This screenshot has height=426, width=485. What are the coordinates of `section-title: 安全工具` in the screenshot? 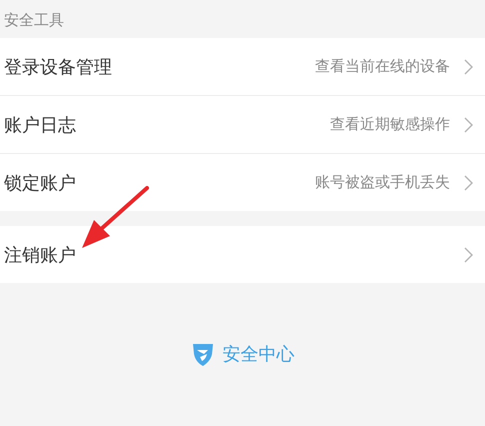 It's located at (34, 20).